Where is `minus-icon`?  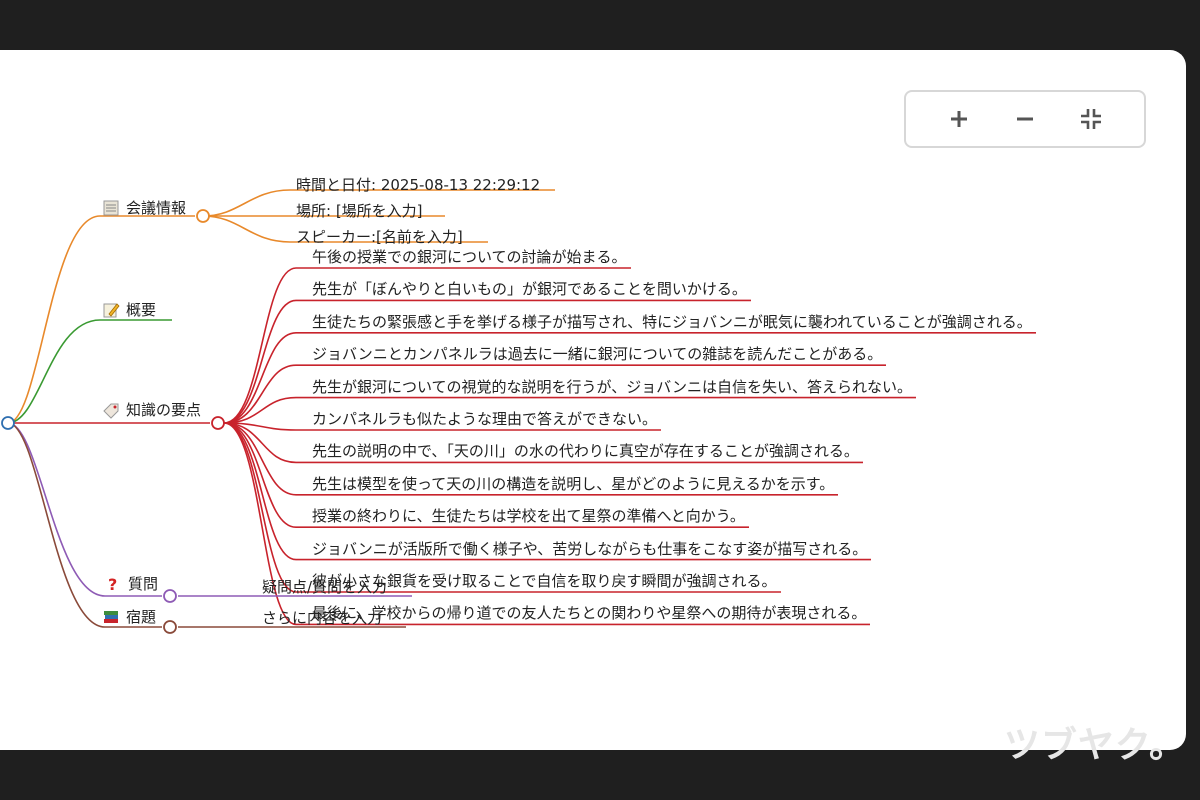
minus-icon is located at coordinates (1025, 119).